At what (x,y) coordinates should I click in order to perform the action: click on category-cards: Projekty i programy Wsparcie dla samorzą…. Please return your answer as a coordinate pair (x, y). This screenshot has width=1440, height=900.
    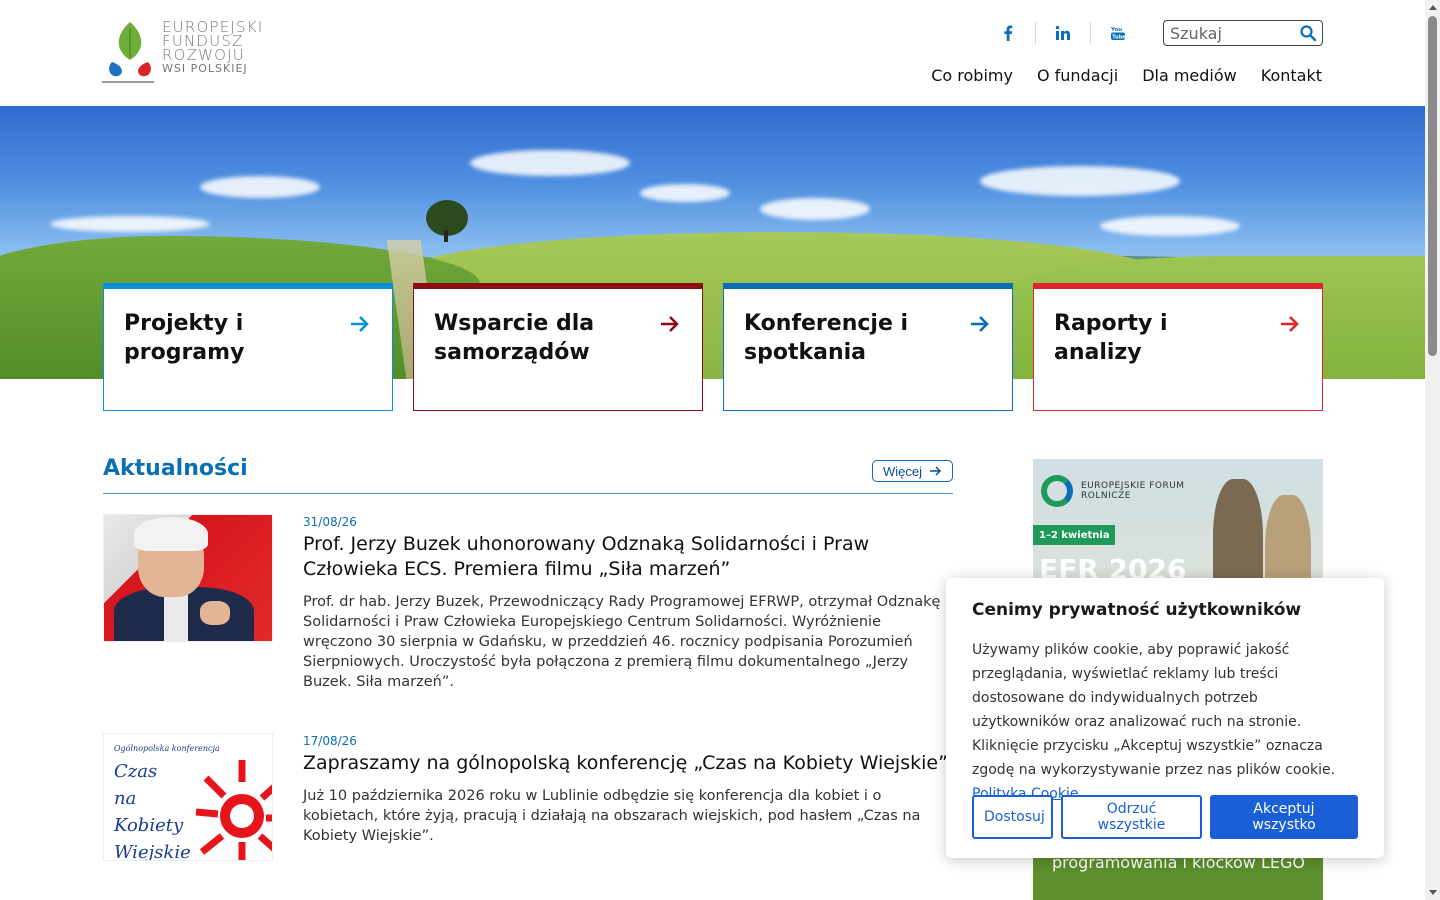
    Looking at the image, I should click on (713, 347).